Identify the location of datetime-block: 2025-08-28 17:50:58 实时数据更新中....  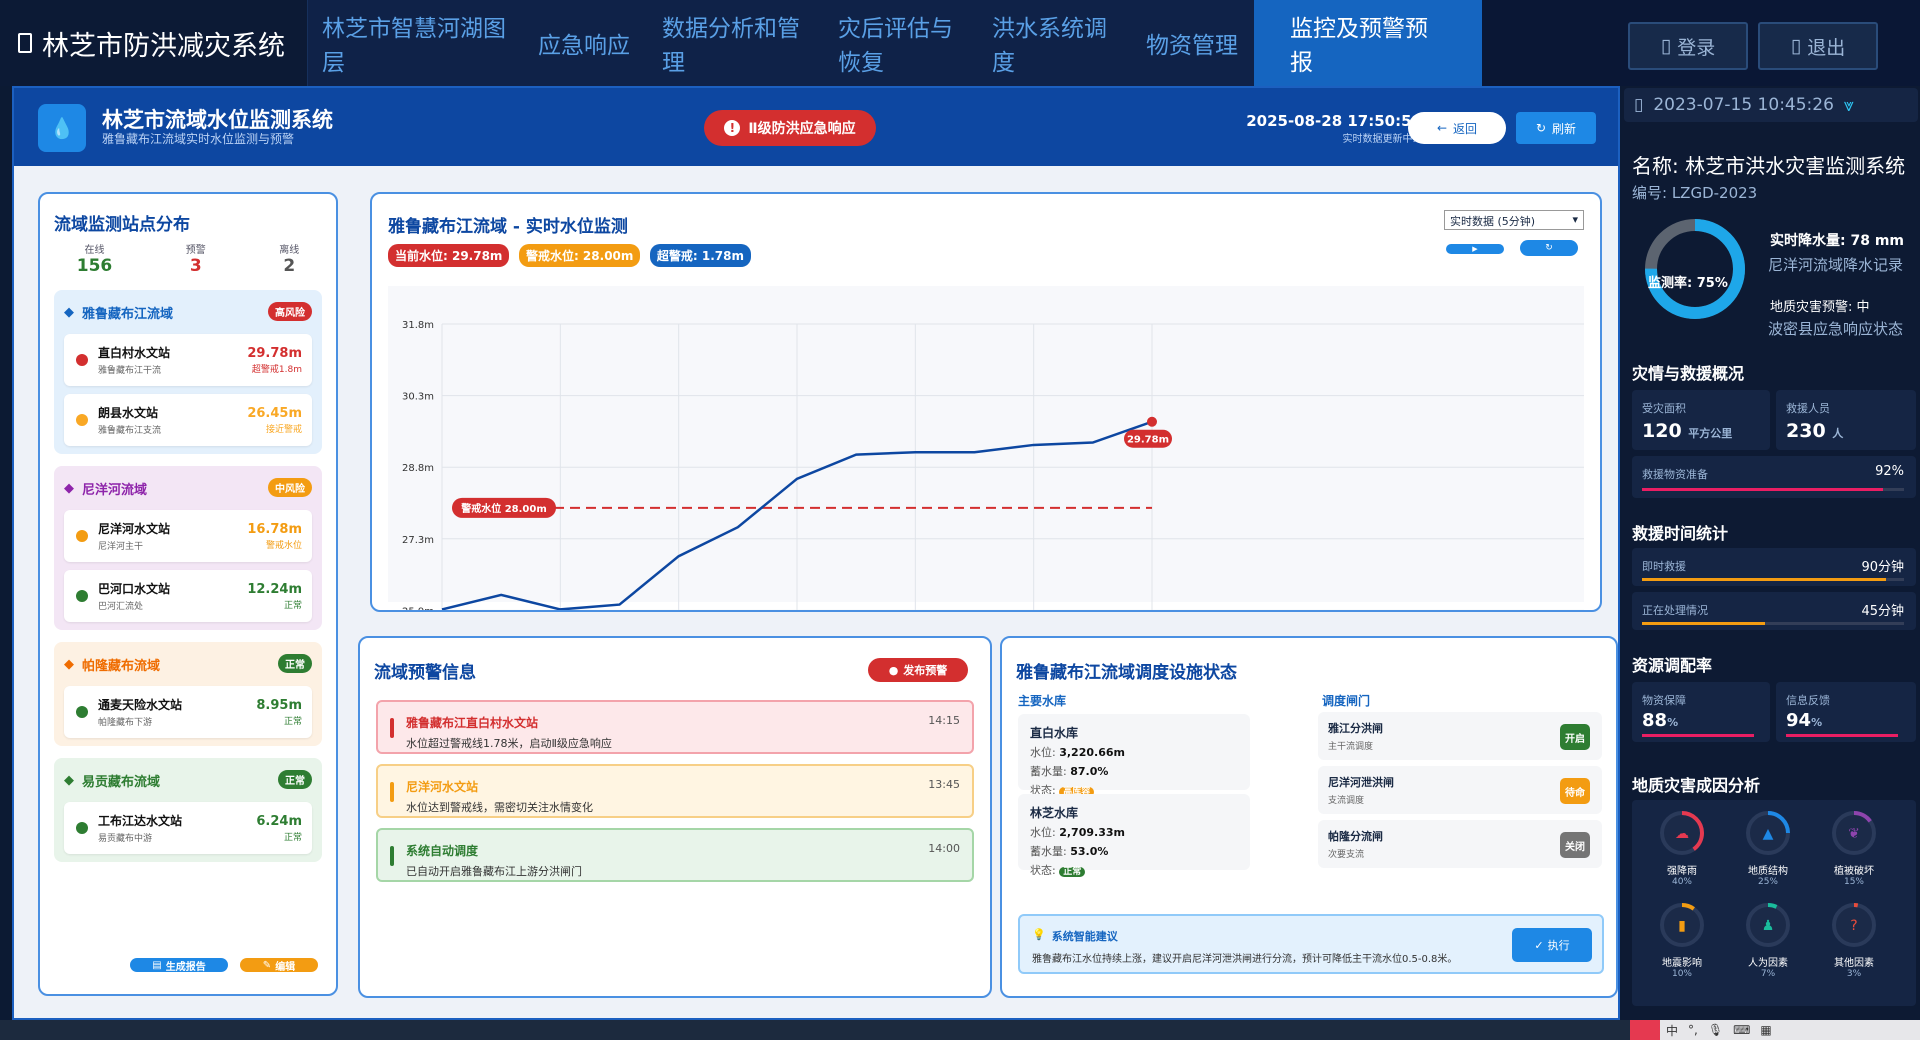
(1334, 128).